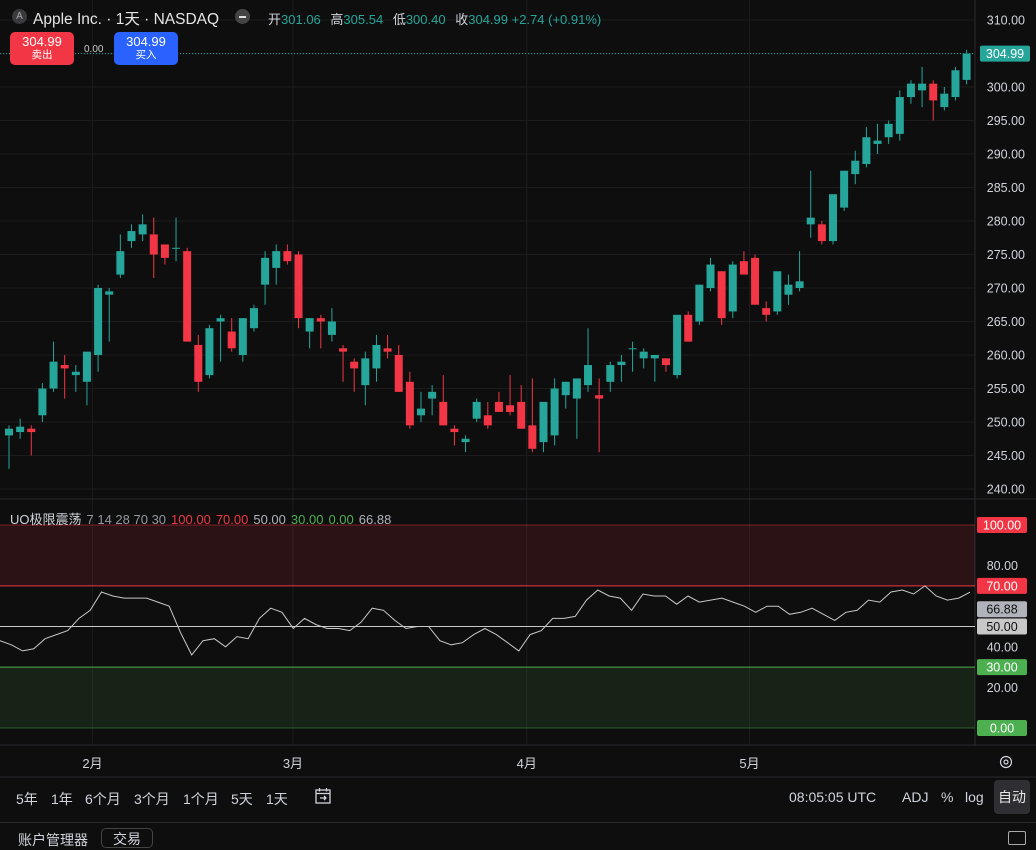  I want to click on maximize-panel-icon, so click(1017, 838).